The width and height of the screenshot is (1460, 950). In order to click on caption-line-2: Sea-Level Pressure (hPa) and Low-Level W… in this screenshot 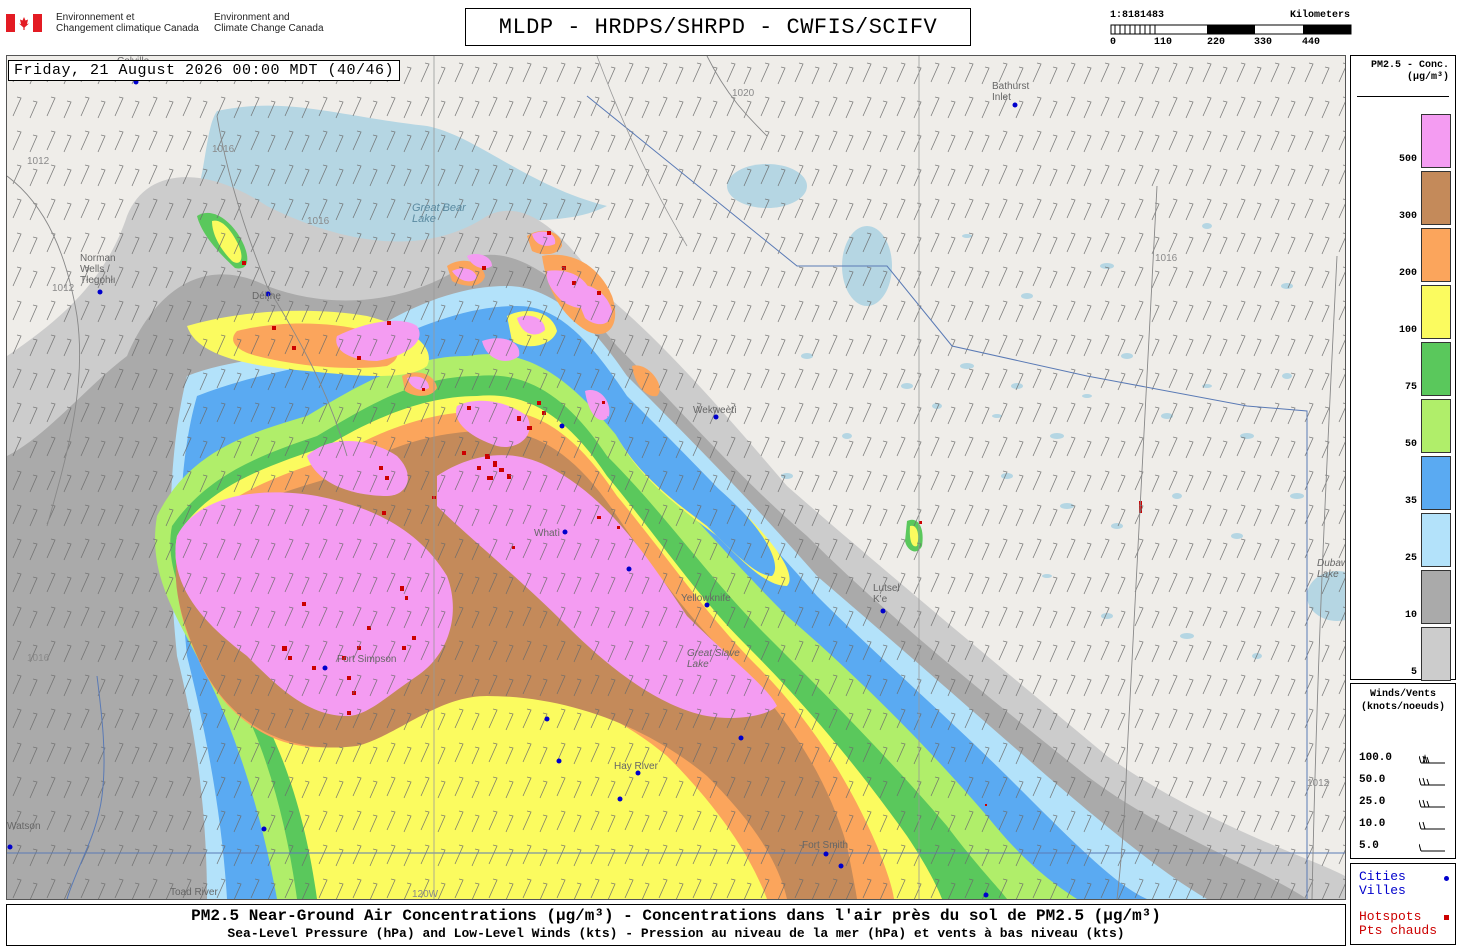, I will do `click(676, 933)`.